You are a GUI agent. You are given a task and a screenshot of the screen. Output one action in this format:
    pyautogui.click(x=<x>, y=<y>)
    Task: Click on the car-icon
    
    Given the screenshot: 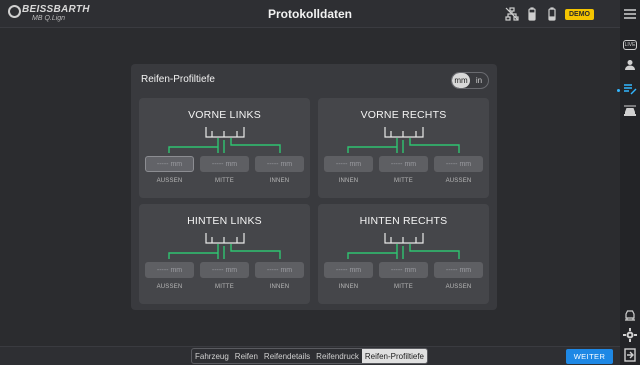 What is the action you would take?
    pyautogui.click(x=630, y=110)
    